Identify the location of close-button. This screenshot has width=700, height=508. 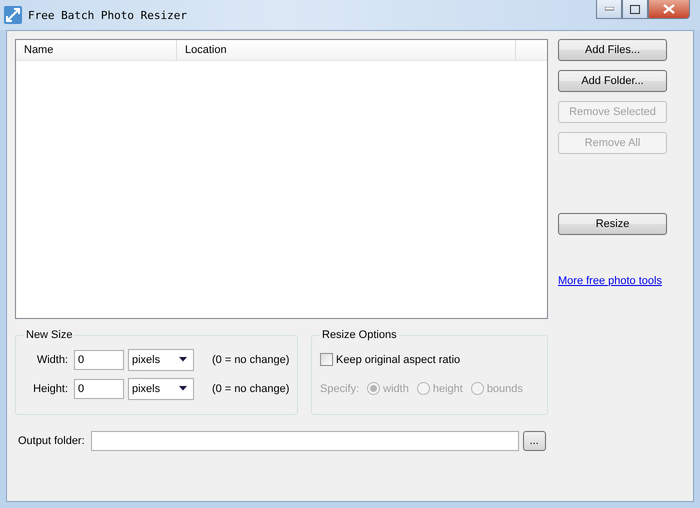
(669, 9).